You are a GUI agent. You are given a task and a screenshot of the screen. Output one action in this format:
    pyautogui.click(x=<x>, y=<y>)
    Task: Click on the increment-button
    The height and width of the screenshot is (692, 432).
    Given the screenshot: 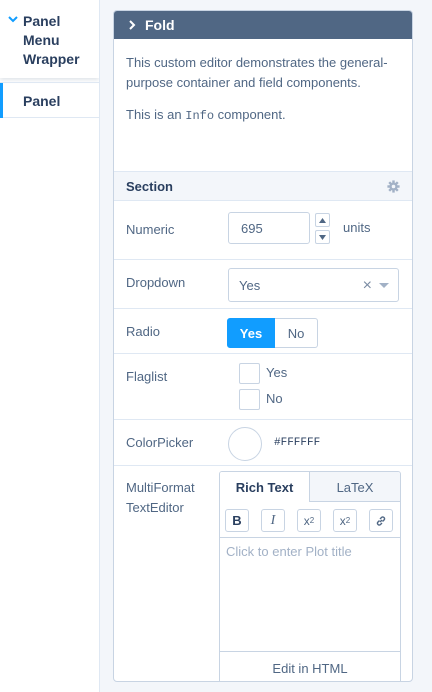 What is the action you would take?
    pyautogui.click(x=322, y=220)
    